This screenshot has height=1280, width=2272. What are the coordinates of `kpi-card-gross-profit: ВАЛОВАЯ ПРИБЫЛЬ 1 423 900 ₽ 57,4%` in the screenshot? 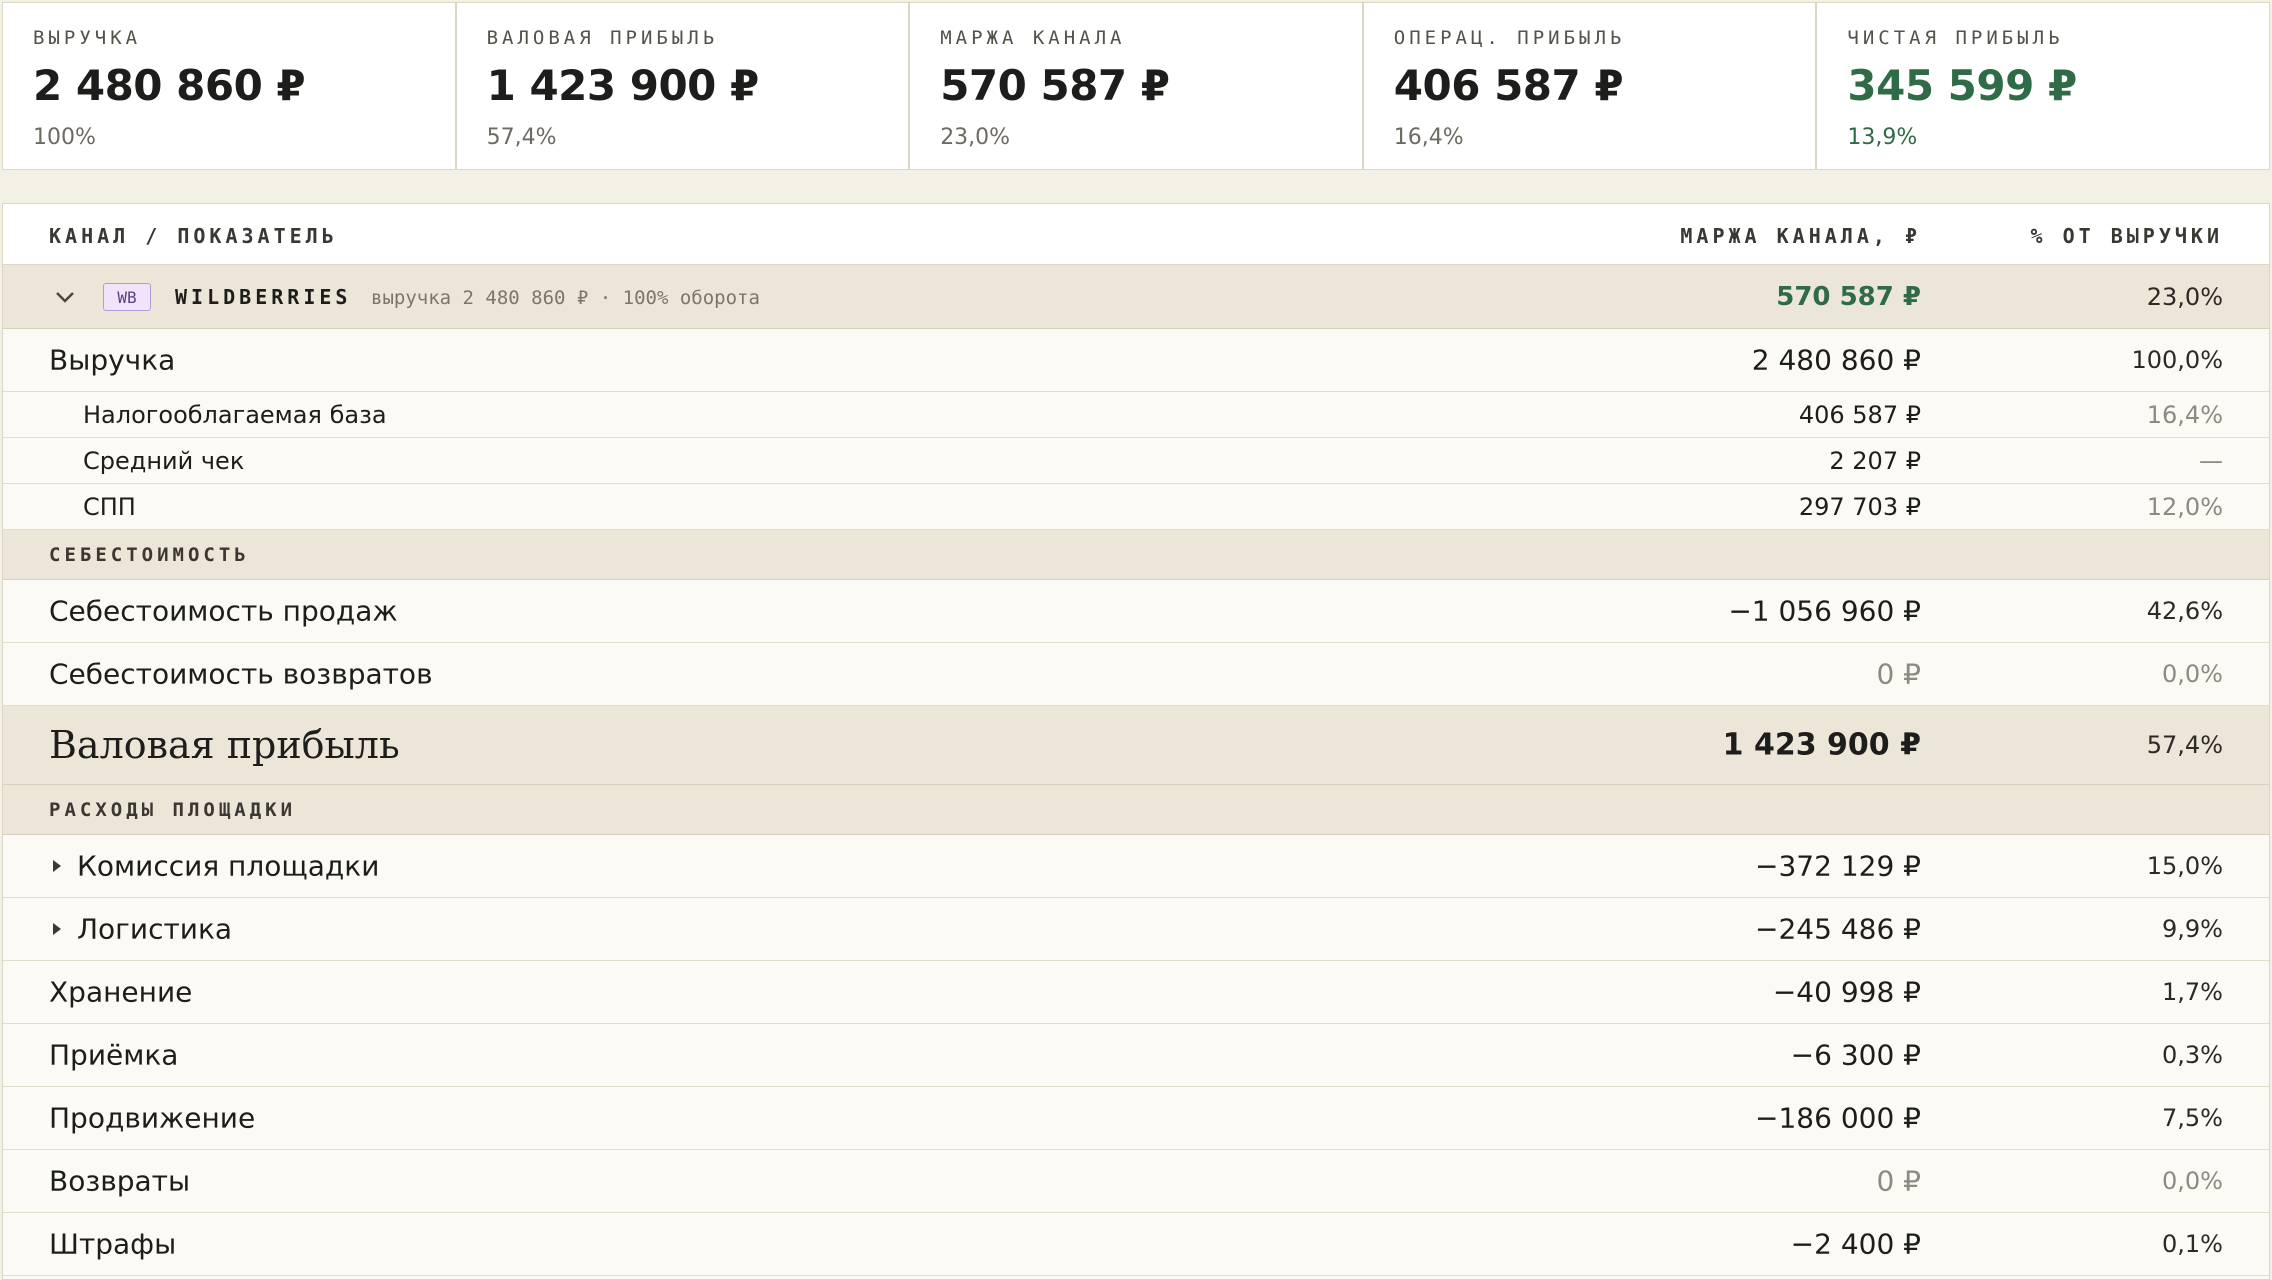 It's located at (684, 86).